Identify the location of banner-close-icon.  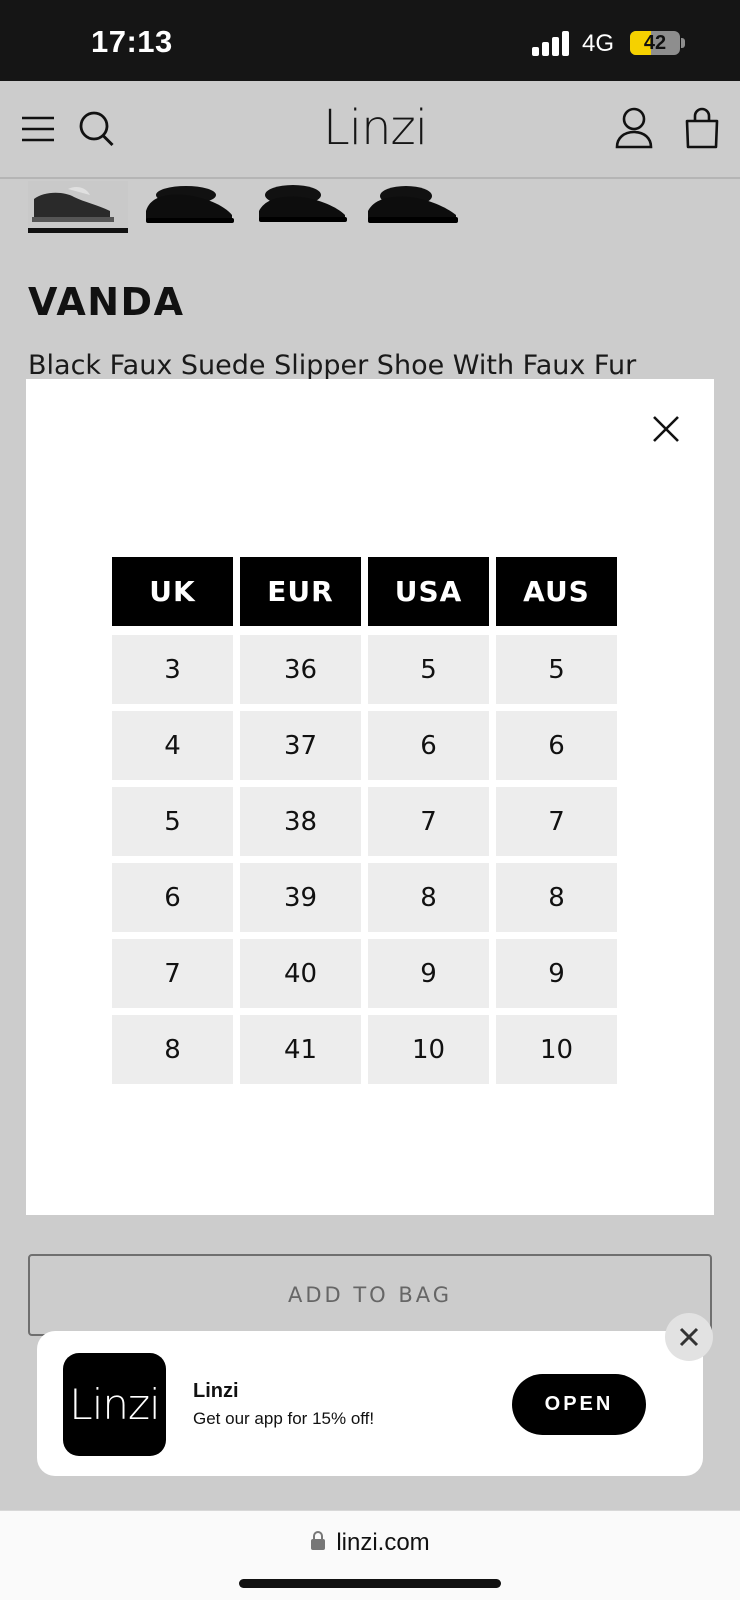
(689, 1337).